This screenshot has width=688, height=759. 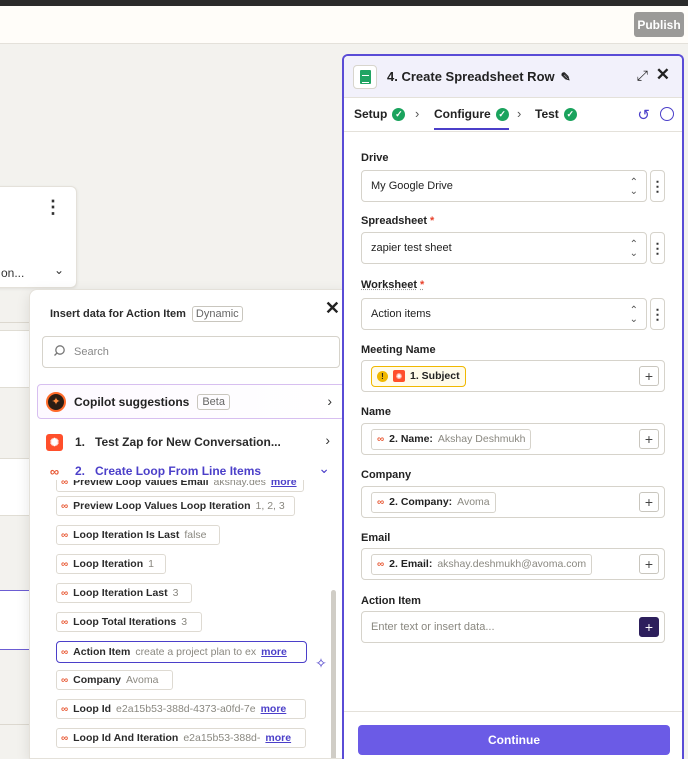 What do you see at coordinates (222, 738) in the screenshot?
I see `item-value: e2a15b53-388d-` at bounding box center [222, 738].